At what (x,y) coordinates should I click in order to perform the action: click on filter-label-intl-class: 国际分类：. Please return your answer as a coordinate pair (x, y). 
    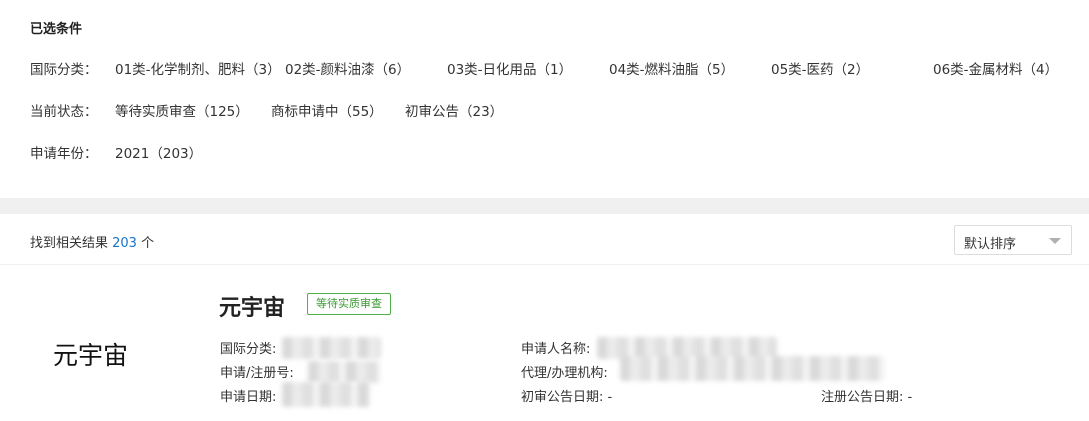
    Looking at the image, I should click on (64, 70).